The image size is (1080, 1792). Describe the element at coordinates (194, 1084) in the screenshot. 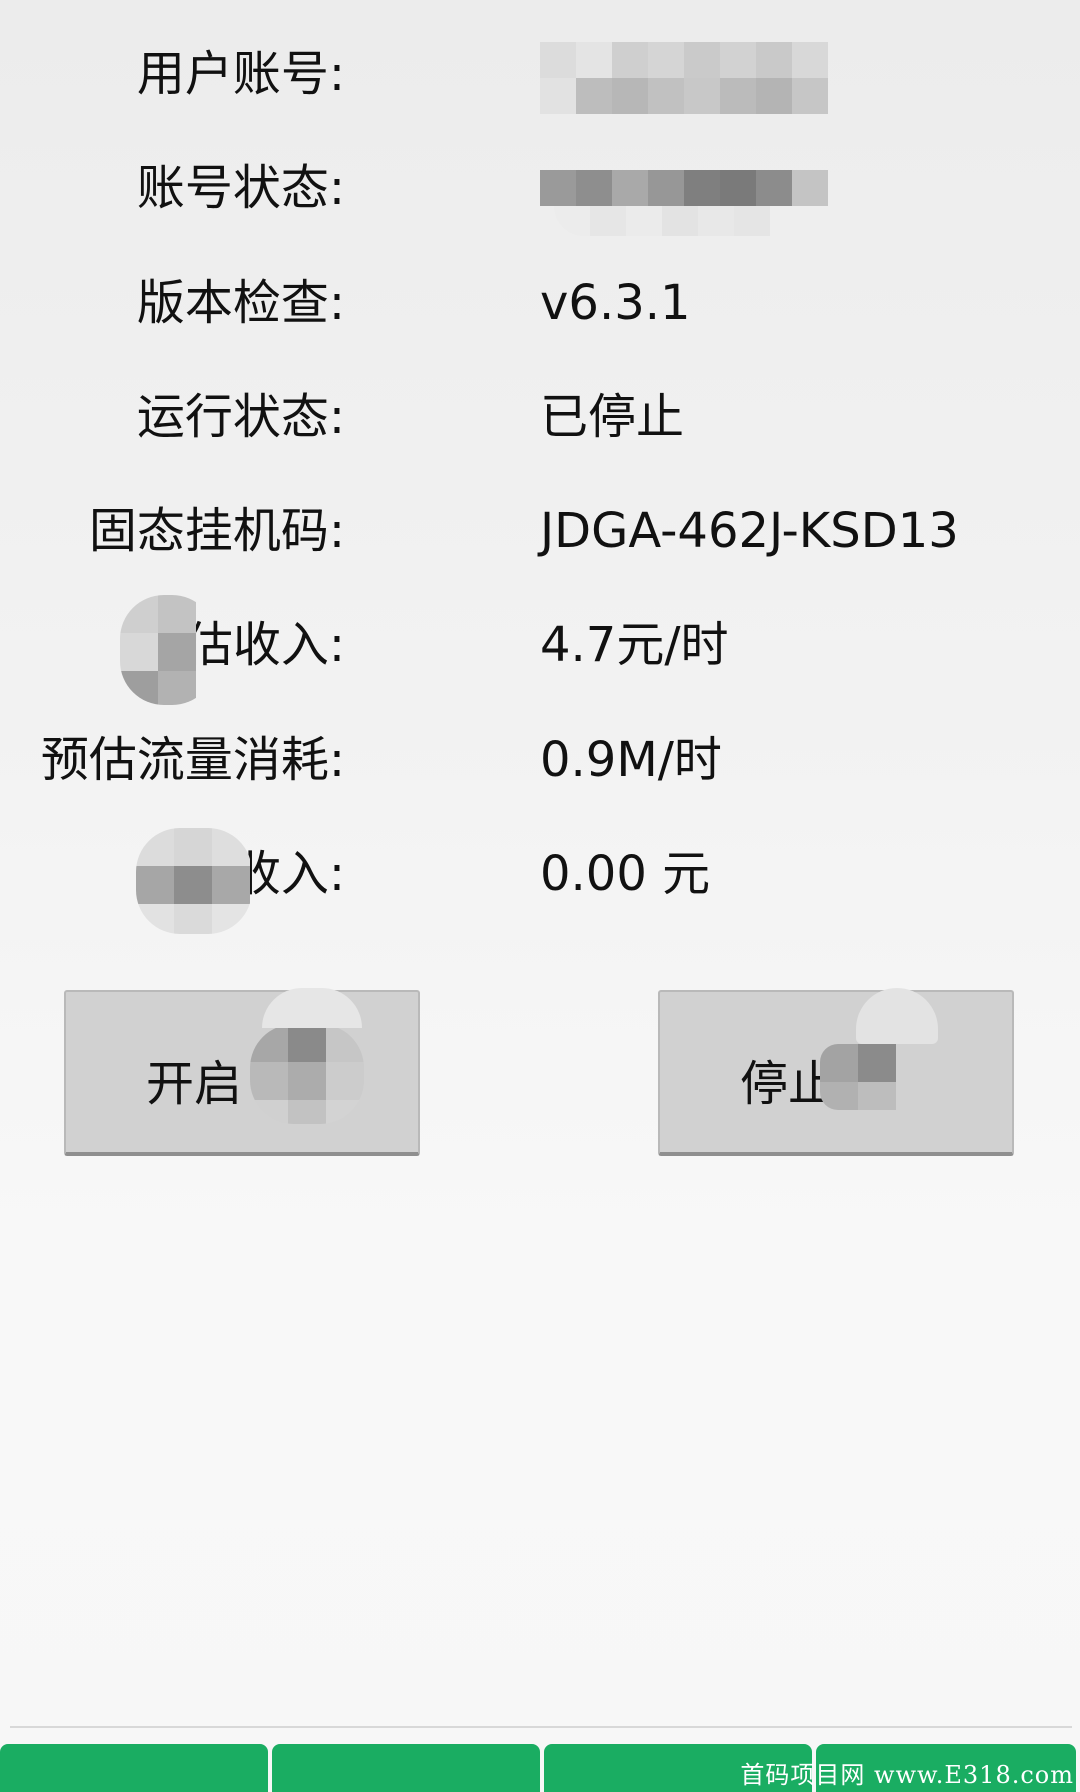

I see `start-button-label: 开启` at that location.